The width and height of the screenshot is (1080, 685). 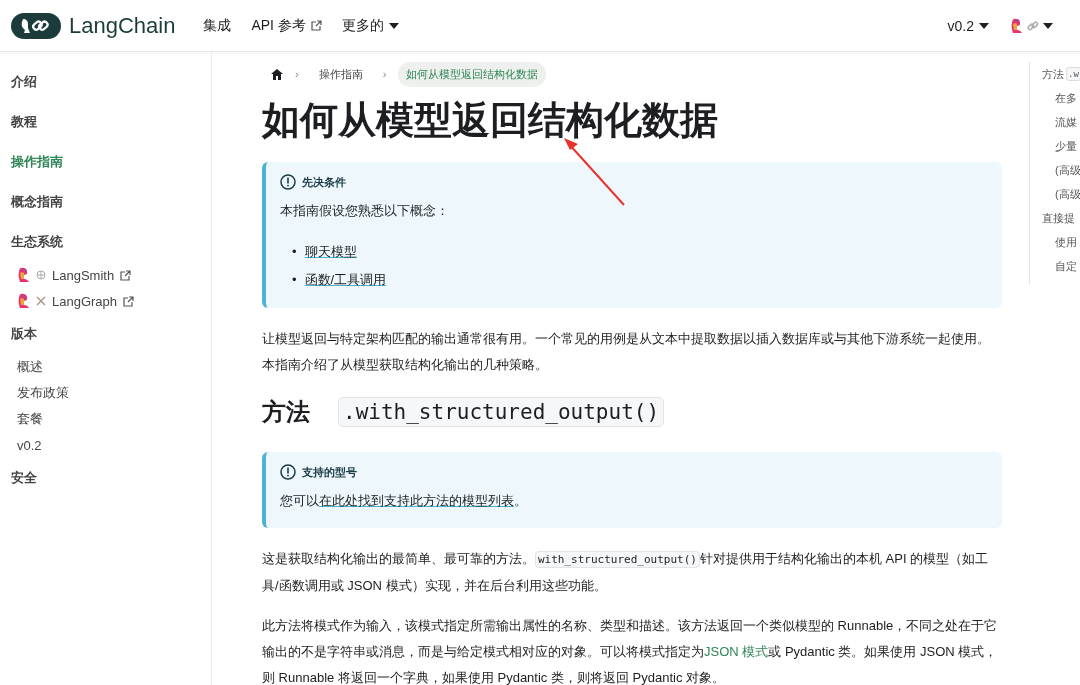 I want to click on nav-link: 集成, so click(x=217, y=25).